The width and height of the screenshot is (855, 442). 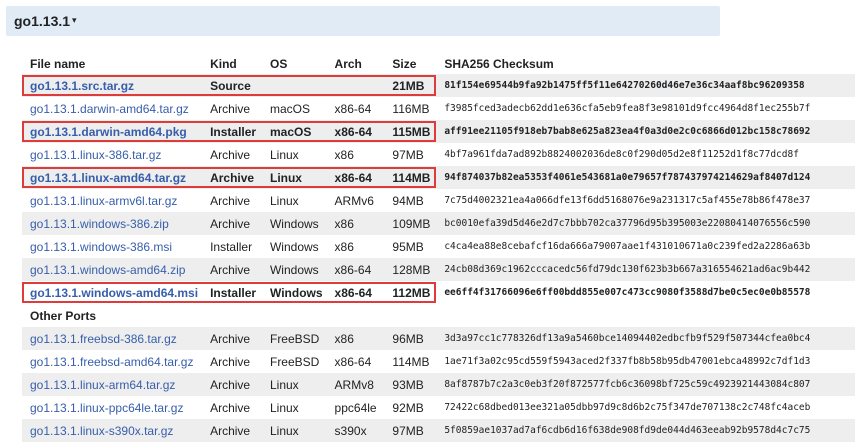 I want to click on file-link: go1.13.1.windows-amd64.msi, so click(x=112, y=292).